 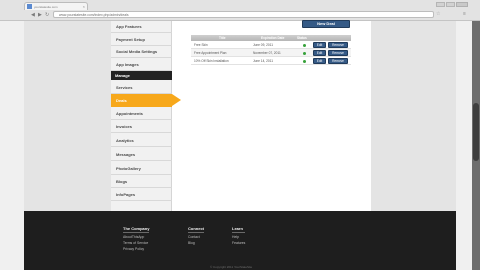 I want to click on table-row: Free Skin June 09, 2011 Edit Remove, so click(x=271, y=45).